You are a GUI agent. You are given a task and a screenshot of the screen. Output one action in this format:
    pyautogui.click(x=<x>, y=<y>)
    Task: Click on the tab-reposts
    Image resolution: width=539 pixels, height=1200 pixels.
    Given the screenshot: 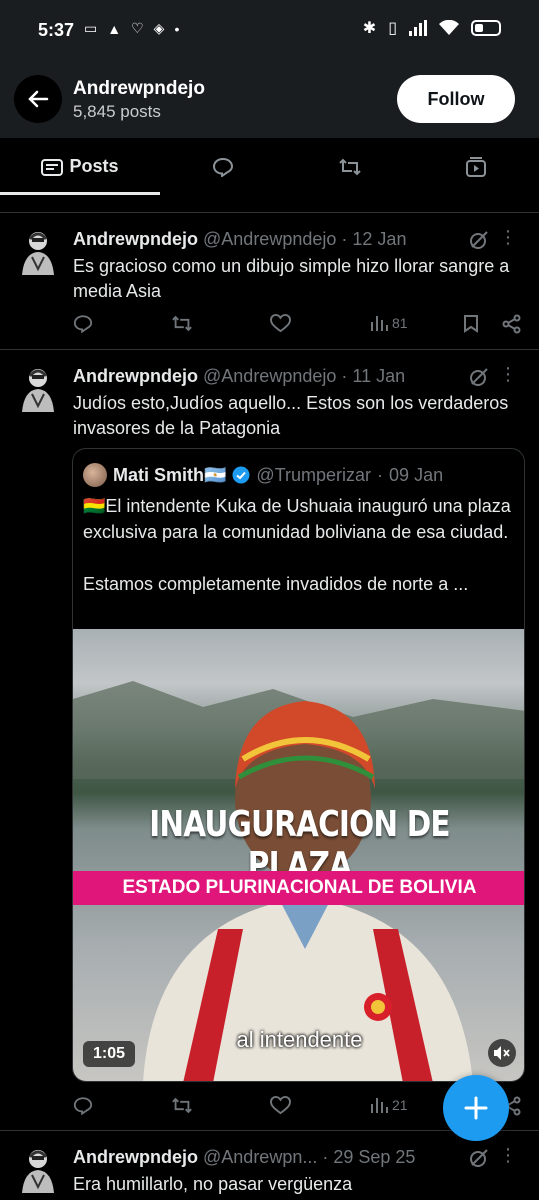 What is the action you would take?
    pyautogui.click(x=350, y=166)
    